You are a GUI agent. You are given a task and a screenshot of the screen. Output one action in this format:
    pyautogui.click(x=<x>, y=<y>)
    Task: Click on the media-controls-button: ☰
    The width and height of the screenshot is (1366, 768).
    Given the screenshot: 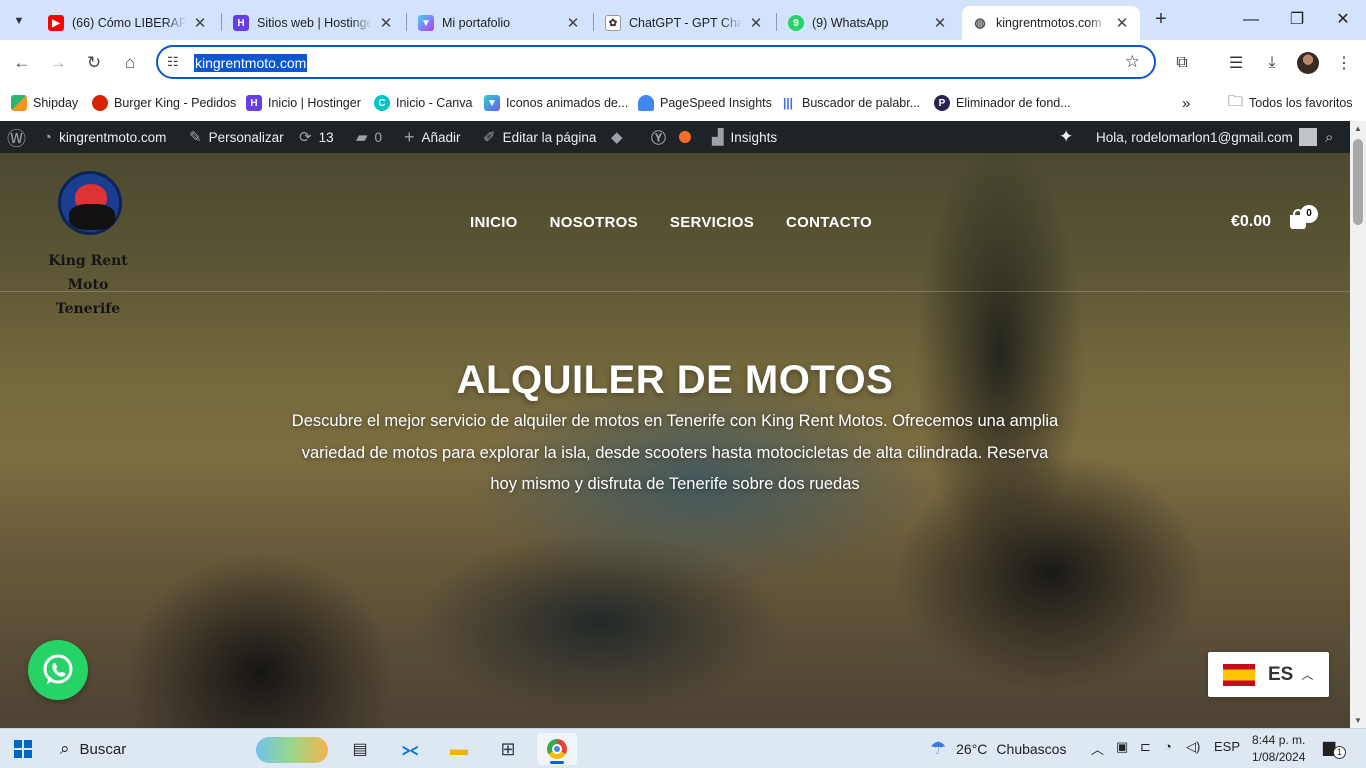 What is the action you would take?
    pyautogui.click(x=1236, y=63)
    